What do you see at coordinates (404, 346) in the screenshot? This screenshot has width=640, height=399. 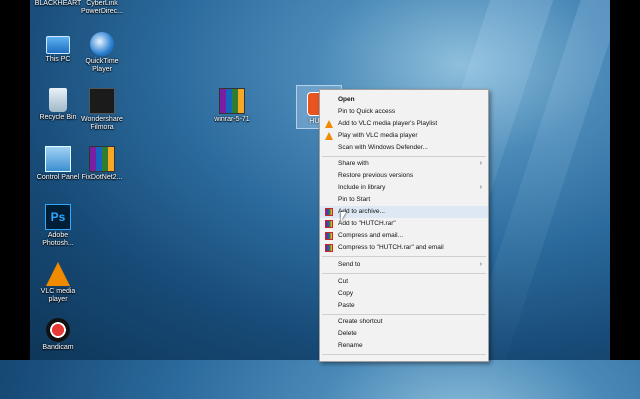 I see `menu-item-rename: Rename` at bounding box center [404, 346].